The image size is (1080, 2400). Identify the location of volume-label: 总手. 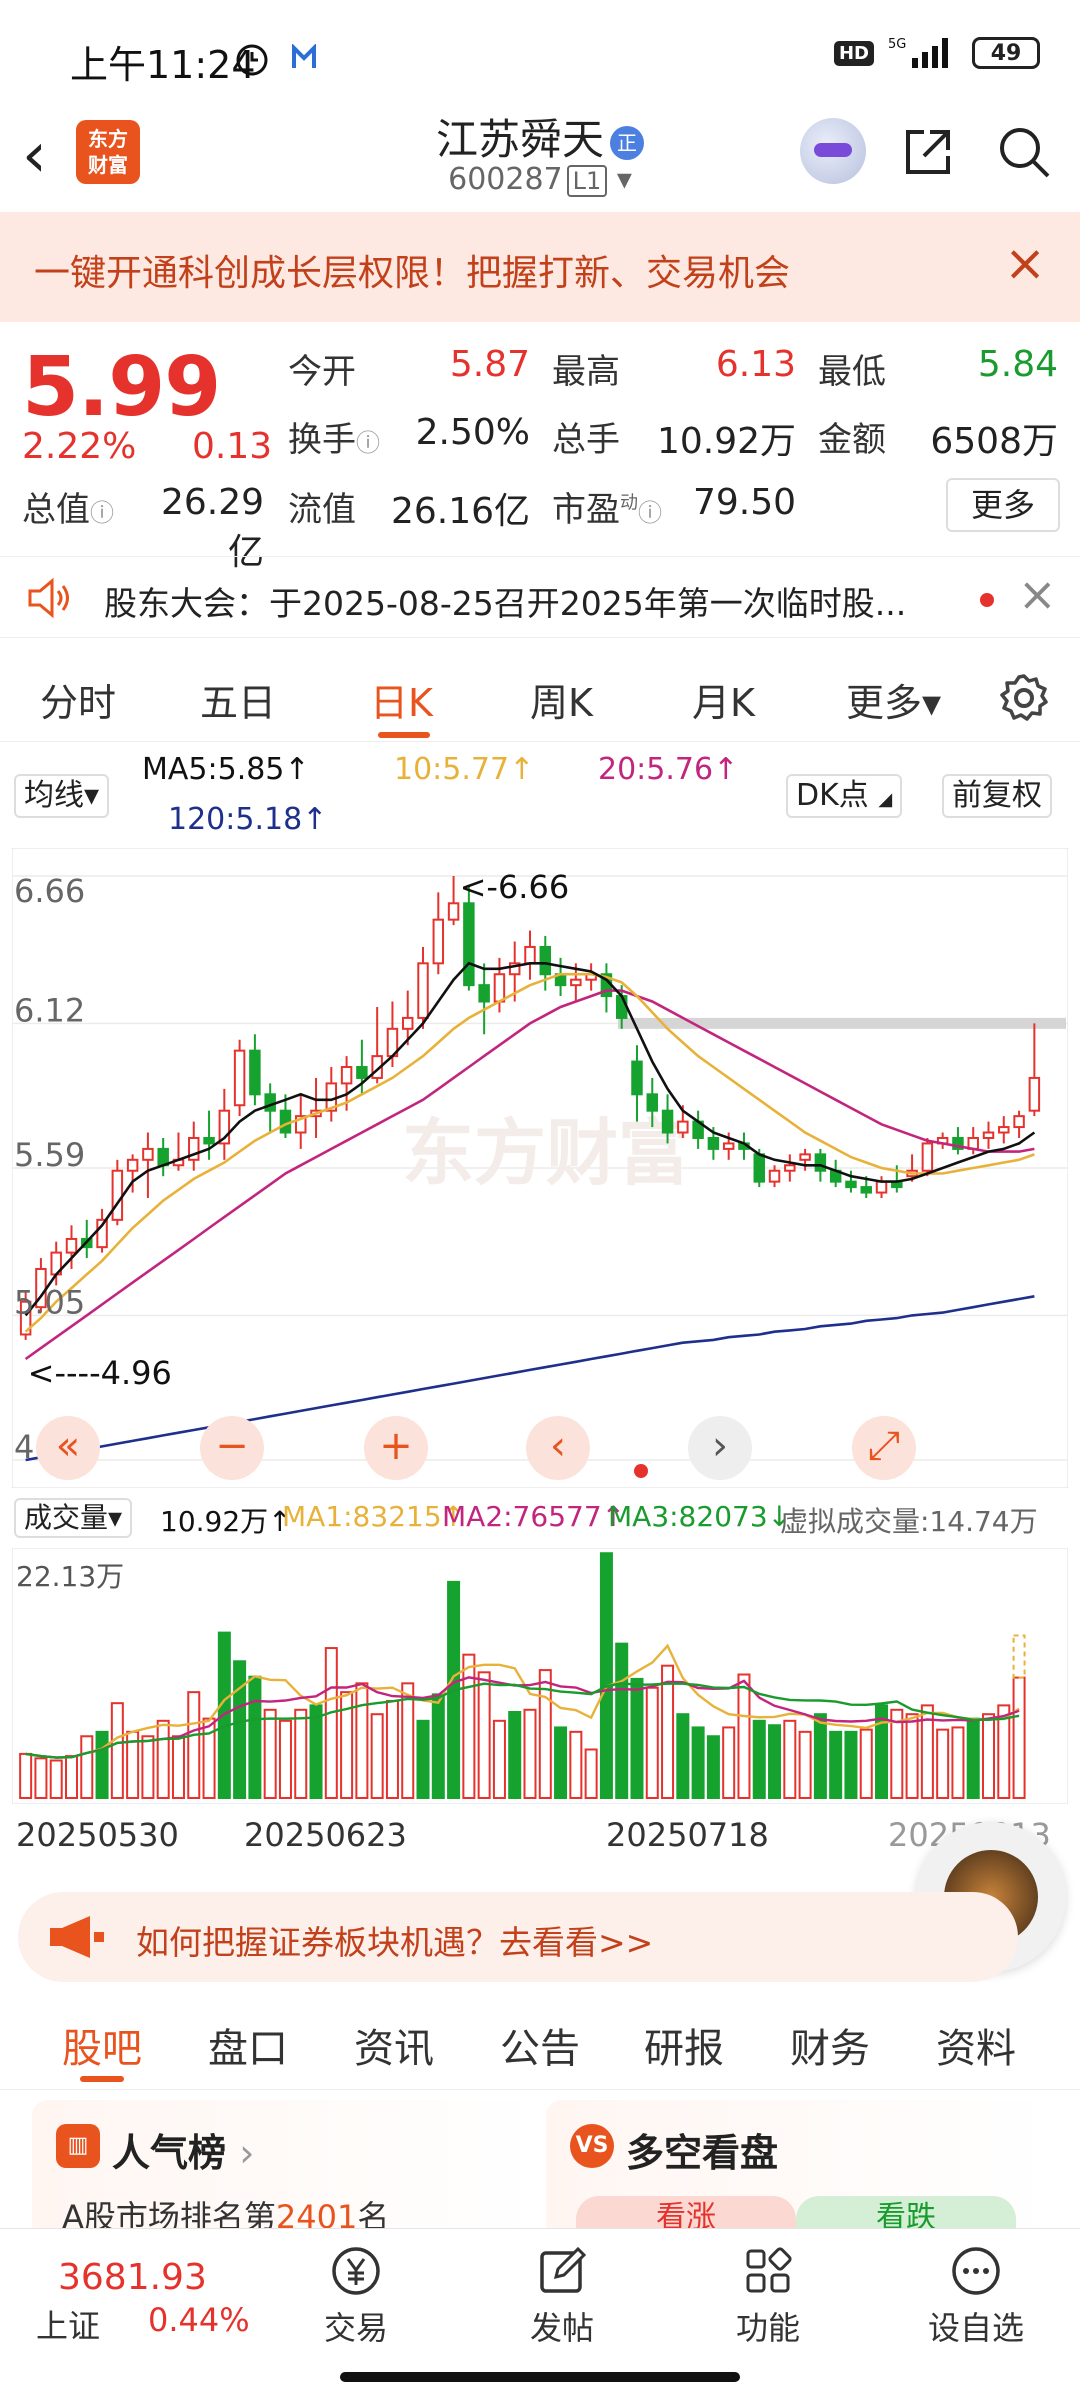
(586, 440).